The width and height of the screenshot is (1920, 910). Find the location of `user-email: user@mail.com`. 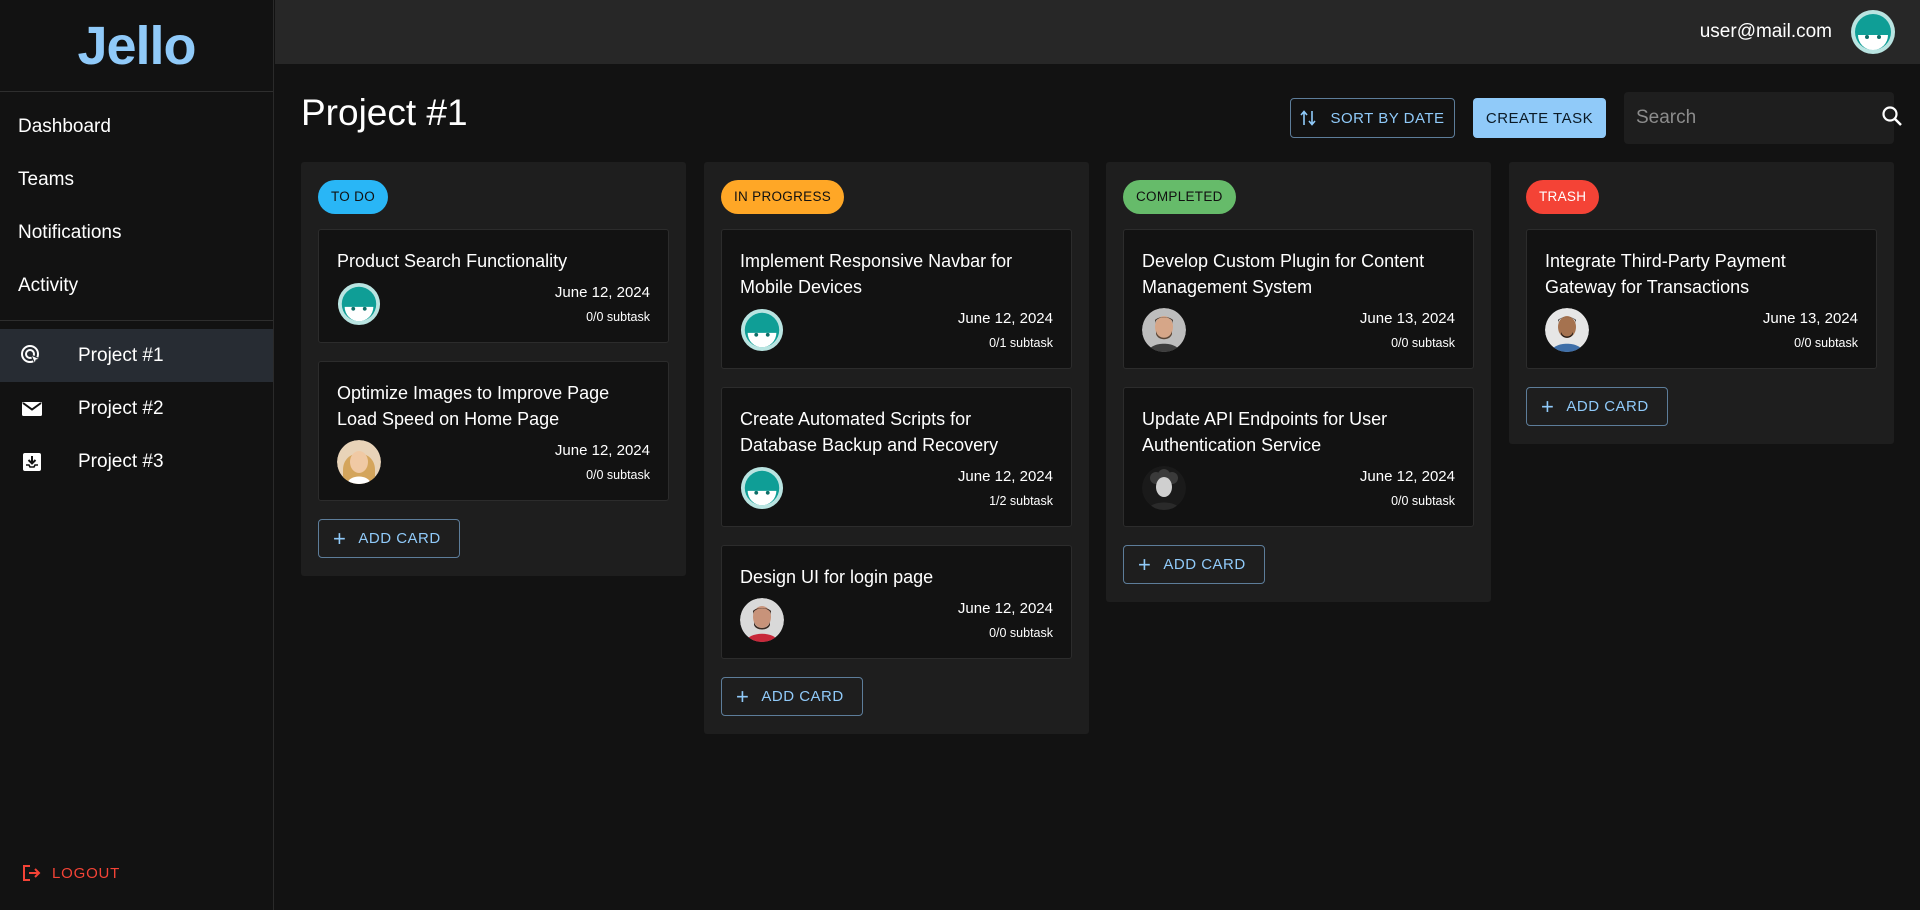

user-email: user@mail.com is located at coordinates (1765, 31).